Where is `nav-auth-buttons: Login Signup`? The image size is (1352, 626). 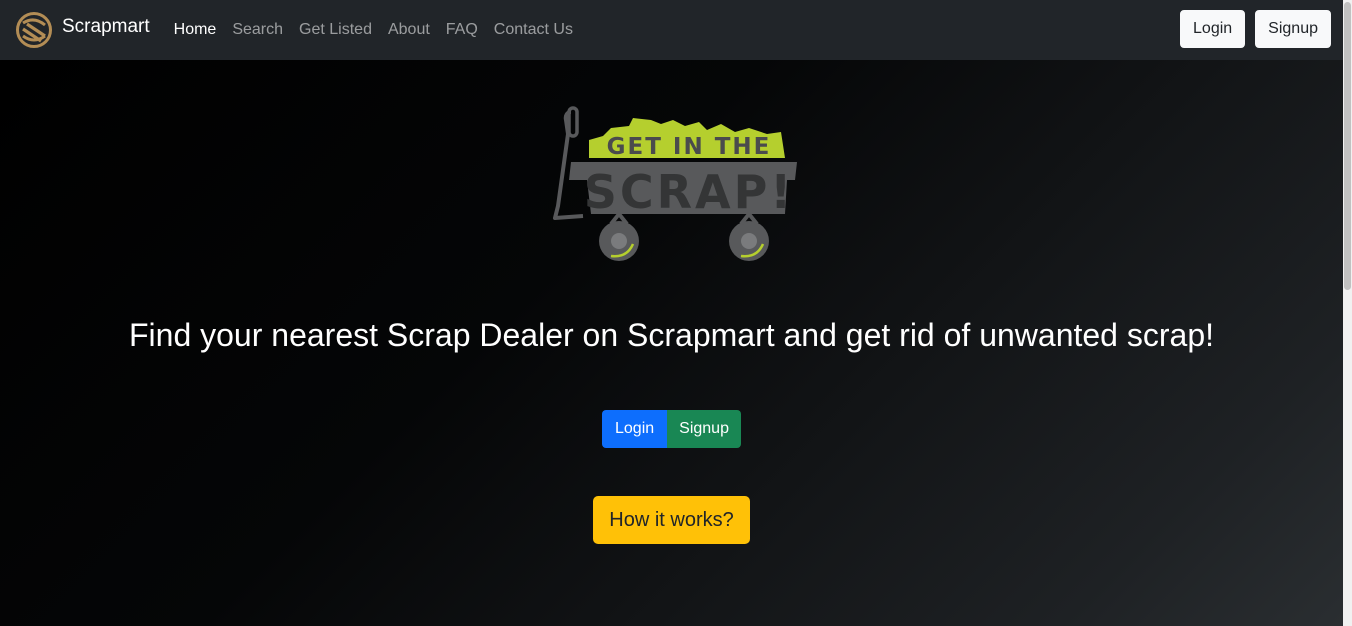
nav-auth-buttons: Login Signup is located at coordinates (1255, 29).